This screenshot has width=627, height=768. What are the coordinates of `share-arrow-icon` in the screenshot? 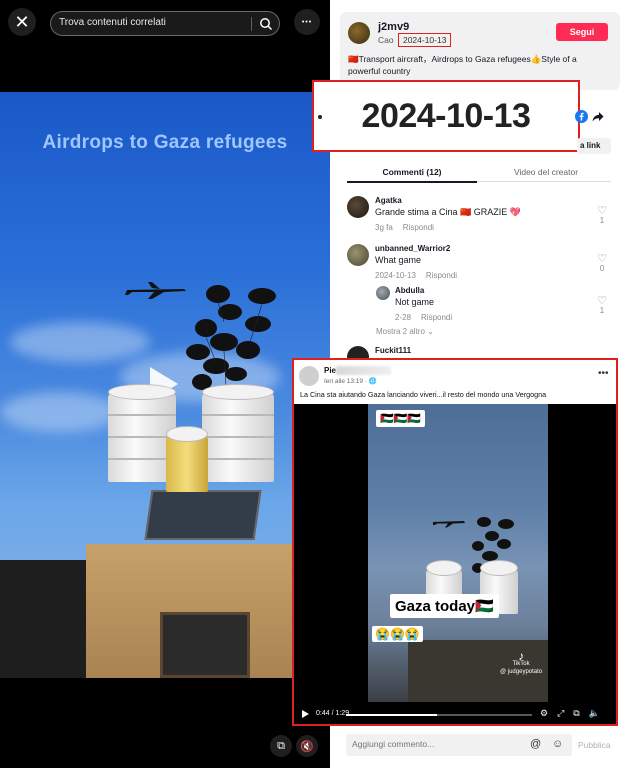 It's located at (598, 116).